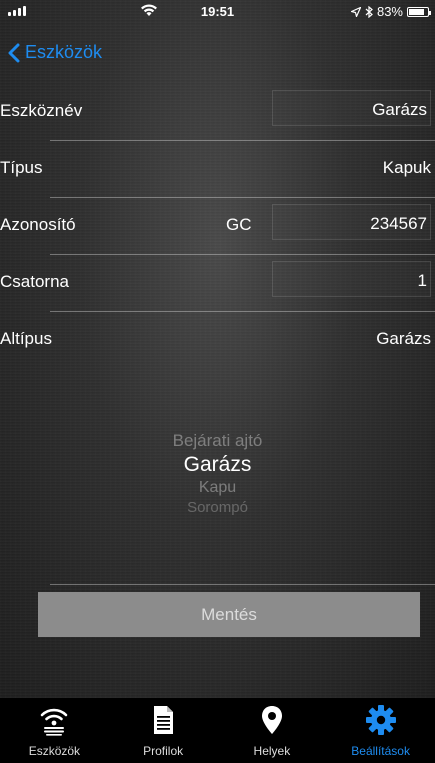  Describe the element at coordinates (64, 52) in the screenshot. I see `back-button-label: Eszközök` at that location.